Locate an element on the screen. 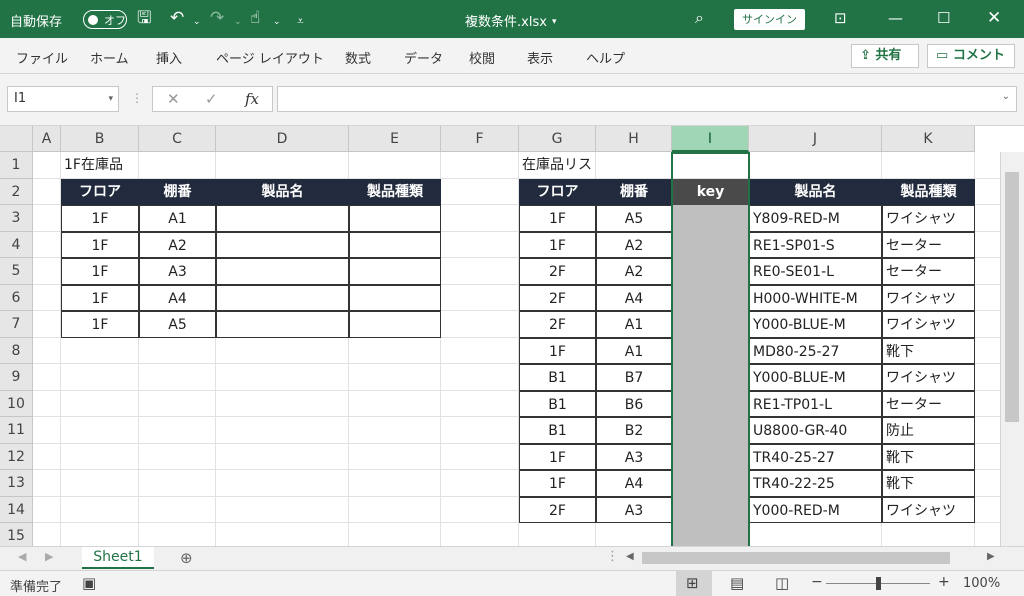  right-table-cell: RE0-SE01-L is located at coordinates (815, 271).